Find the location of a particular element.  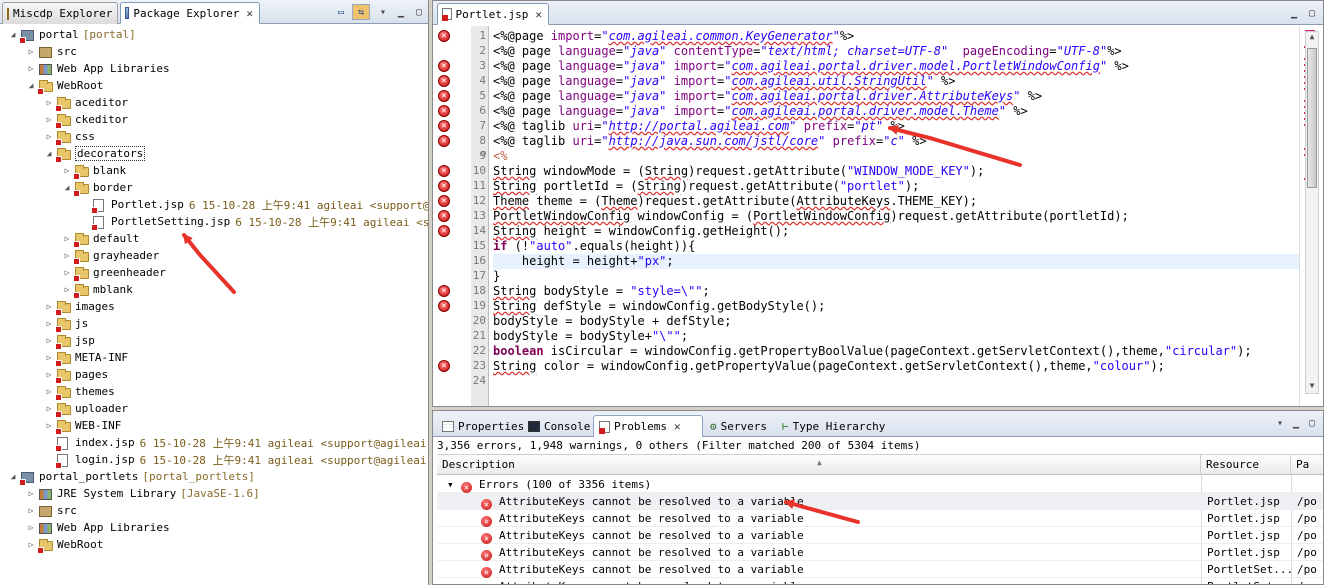

scroll-up-icon: ▲ is located at coordinates (1312, 38).